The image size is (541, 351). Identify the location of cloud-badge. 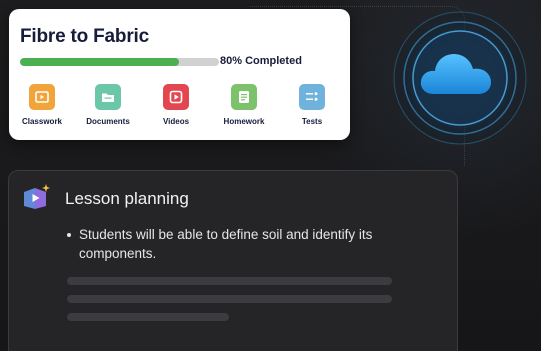
(460, 78).